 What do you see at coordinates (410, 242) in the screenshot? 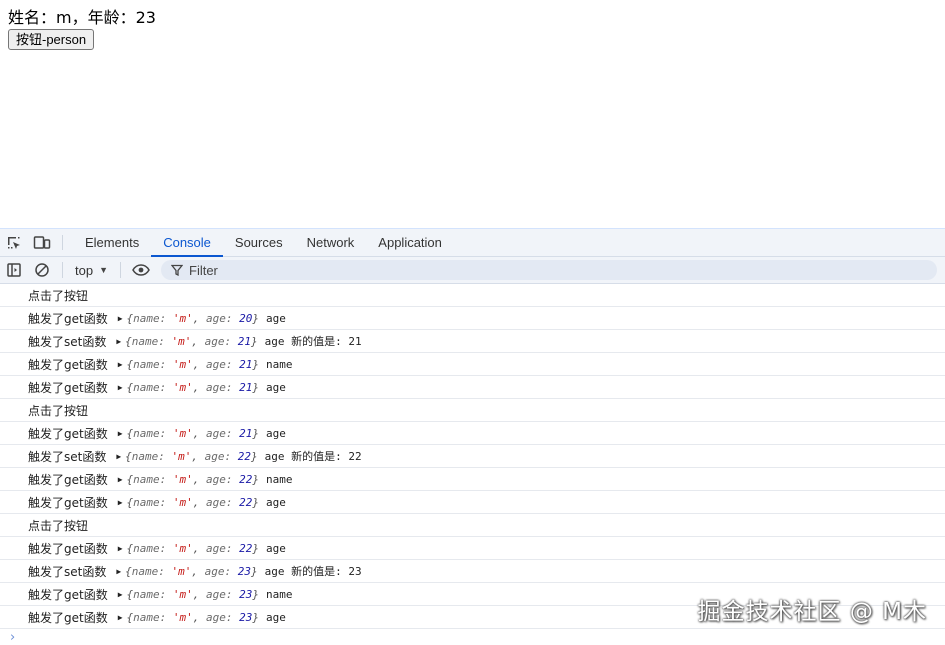
I see `tab-application: Application` at bounding box center [410, 242].